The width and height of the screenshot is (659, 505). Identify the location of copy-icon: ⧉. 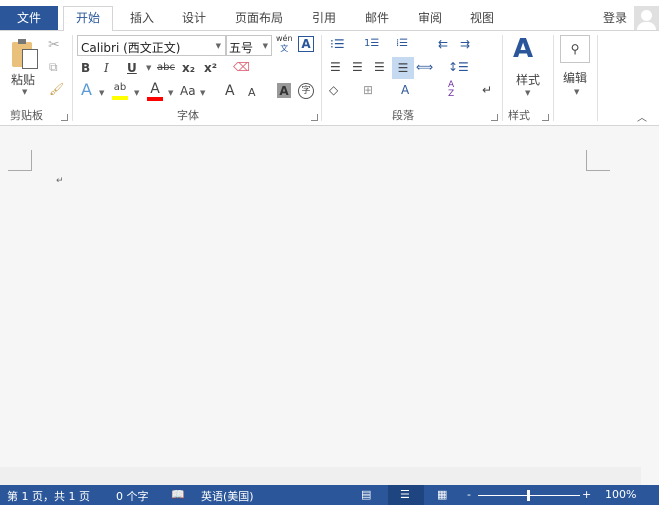
(53, 67).